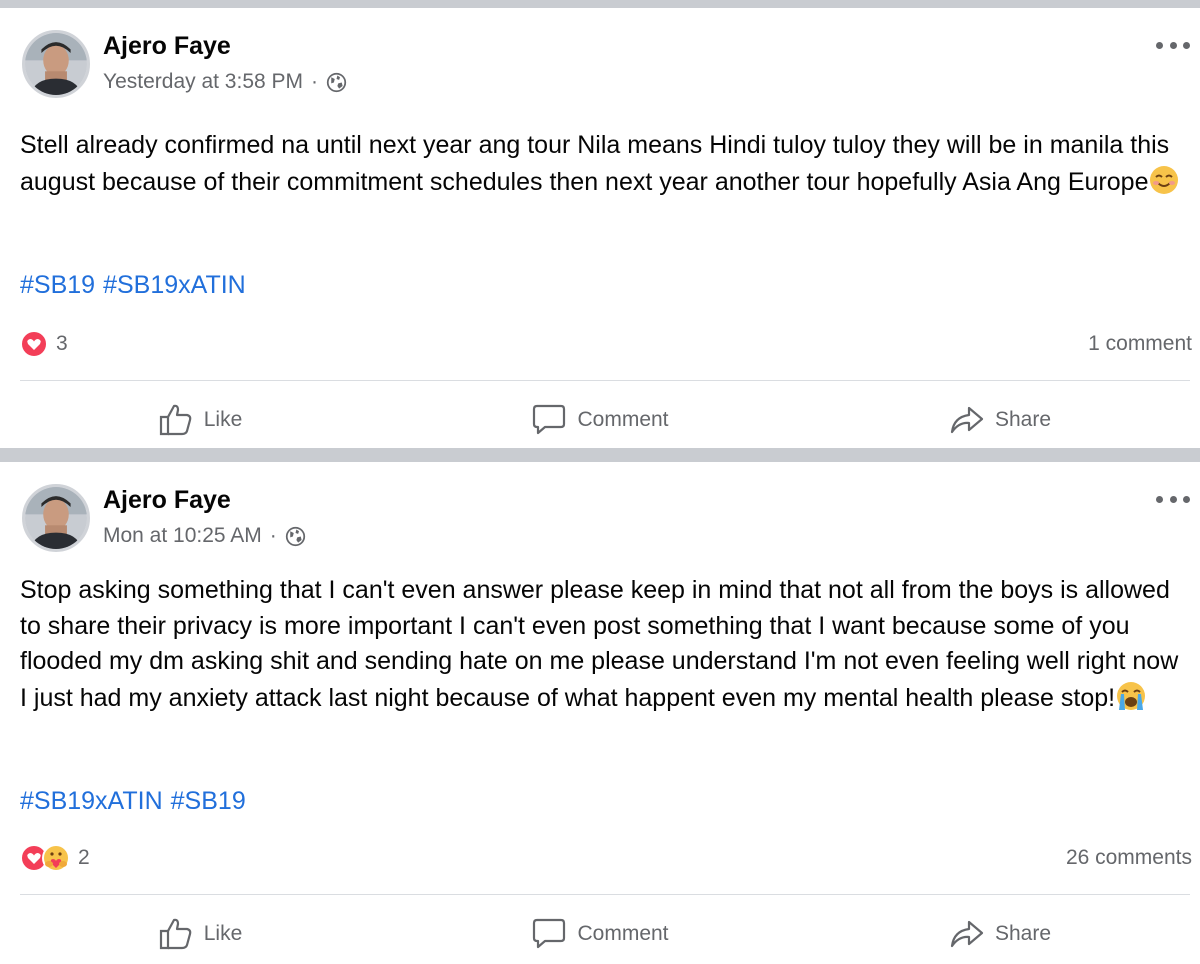 Image resolution: width=1200 pixels, height=964 pixels. Describe the element at coordinates (1164, 179) in the screenshot. I see `smiling-face-emoji-icon` at that location.